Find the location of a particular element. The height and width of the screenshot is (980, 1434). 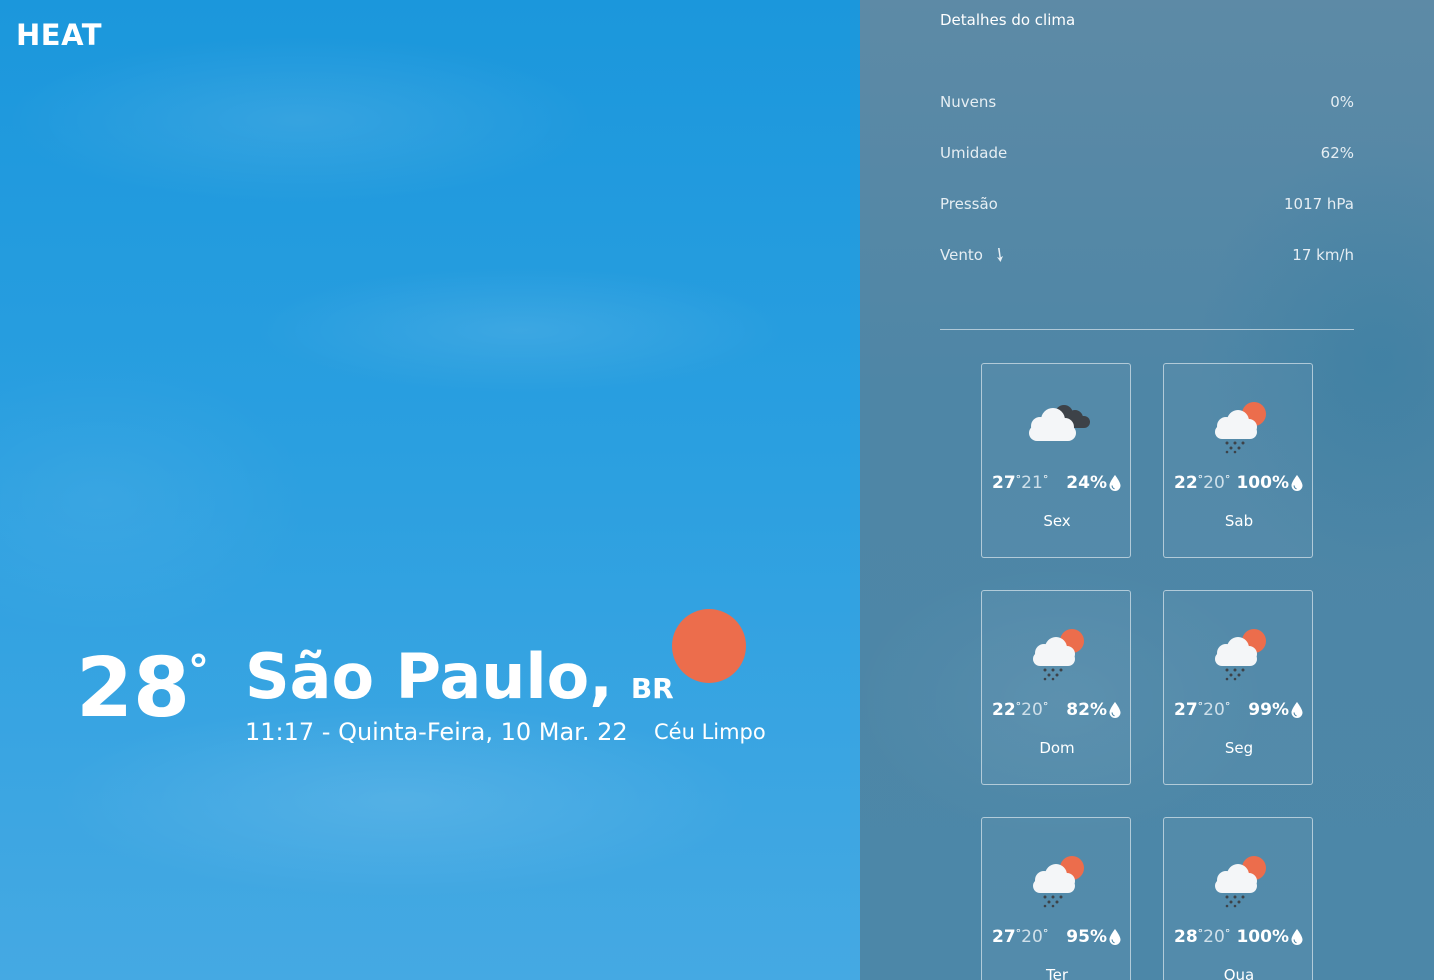

forecast-card: 28°20° 100% Qua is located at coordinates (1238, 898).